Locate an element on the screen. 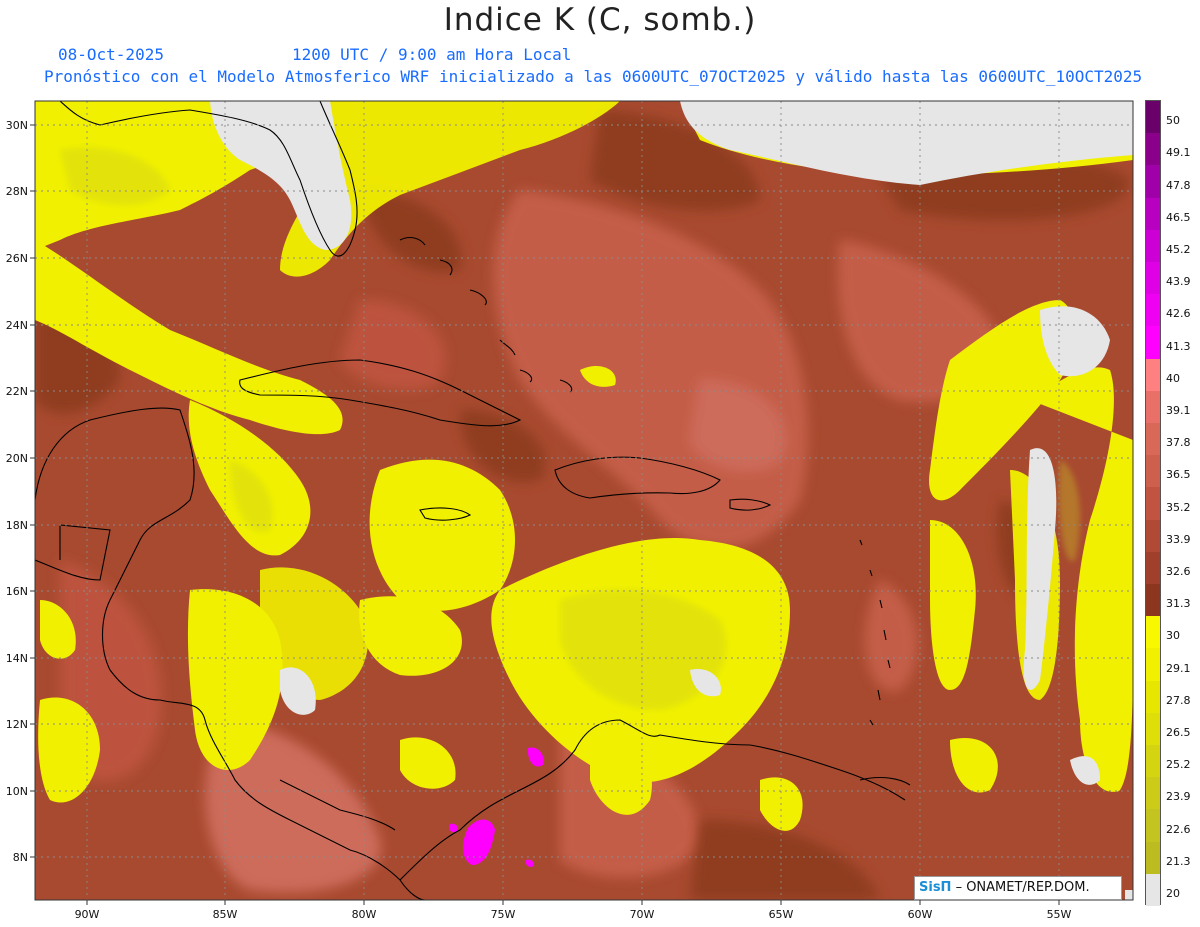 Image resolution: width=1200 pixels, height=927 pixels. colorbar-label: 31.3 is located at coordinates (1178, 604).